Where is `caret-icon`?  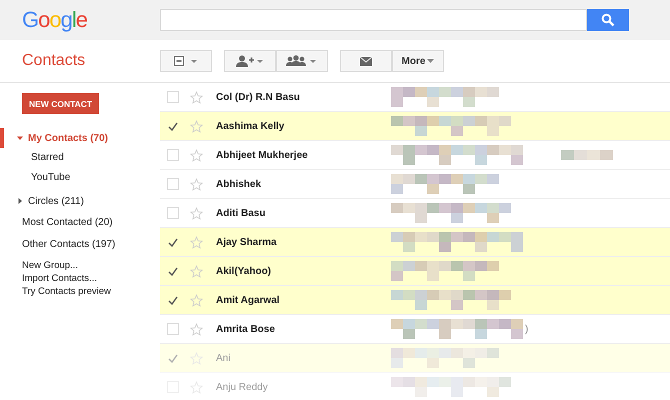 caret-icon is located at coordinates (430, 61).